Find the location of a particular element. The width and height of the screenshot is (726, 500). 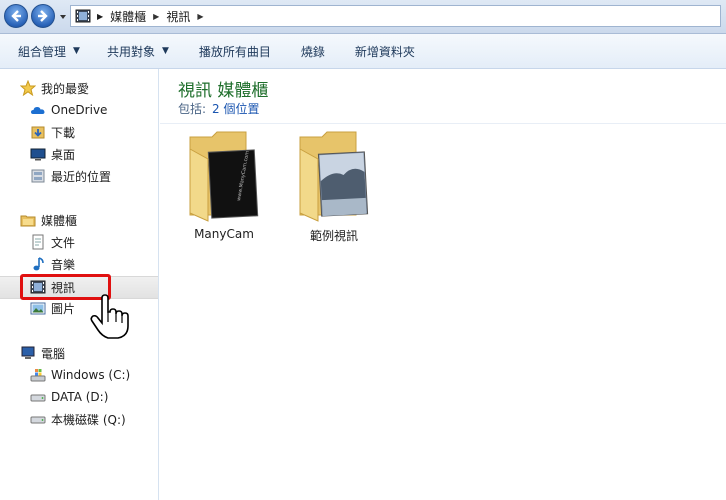

burn-button: 燒錄 is located at coordinates (313, 51).